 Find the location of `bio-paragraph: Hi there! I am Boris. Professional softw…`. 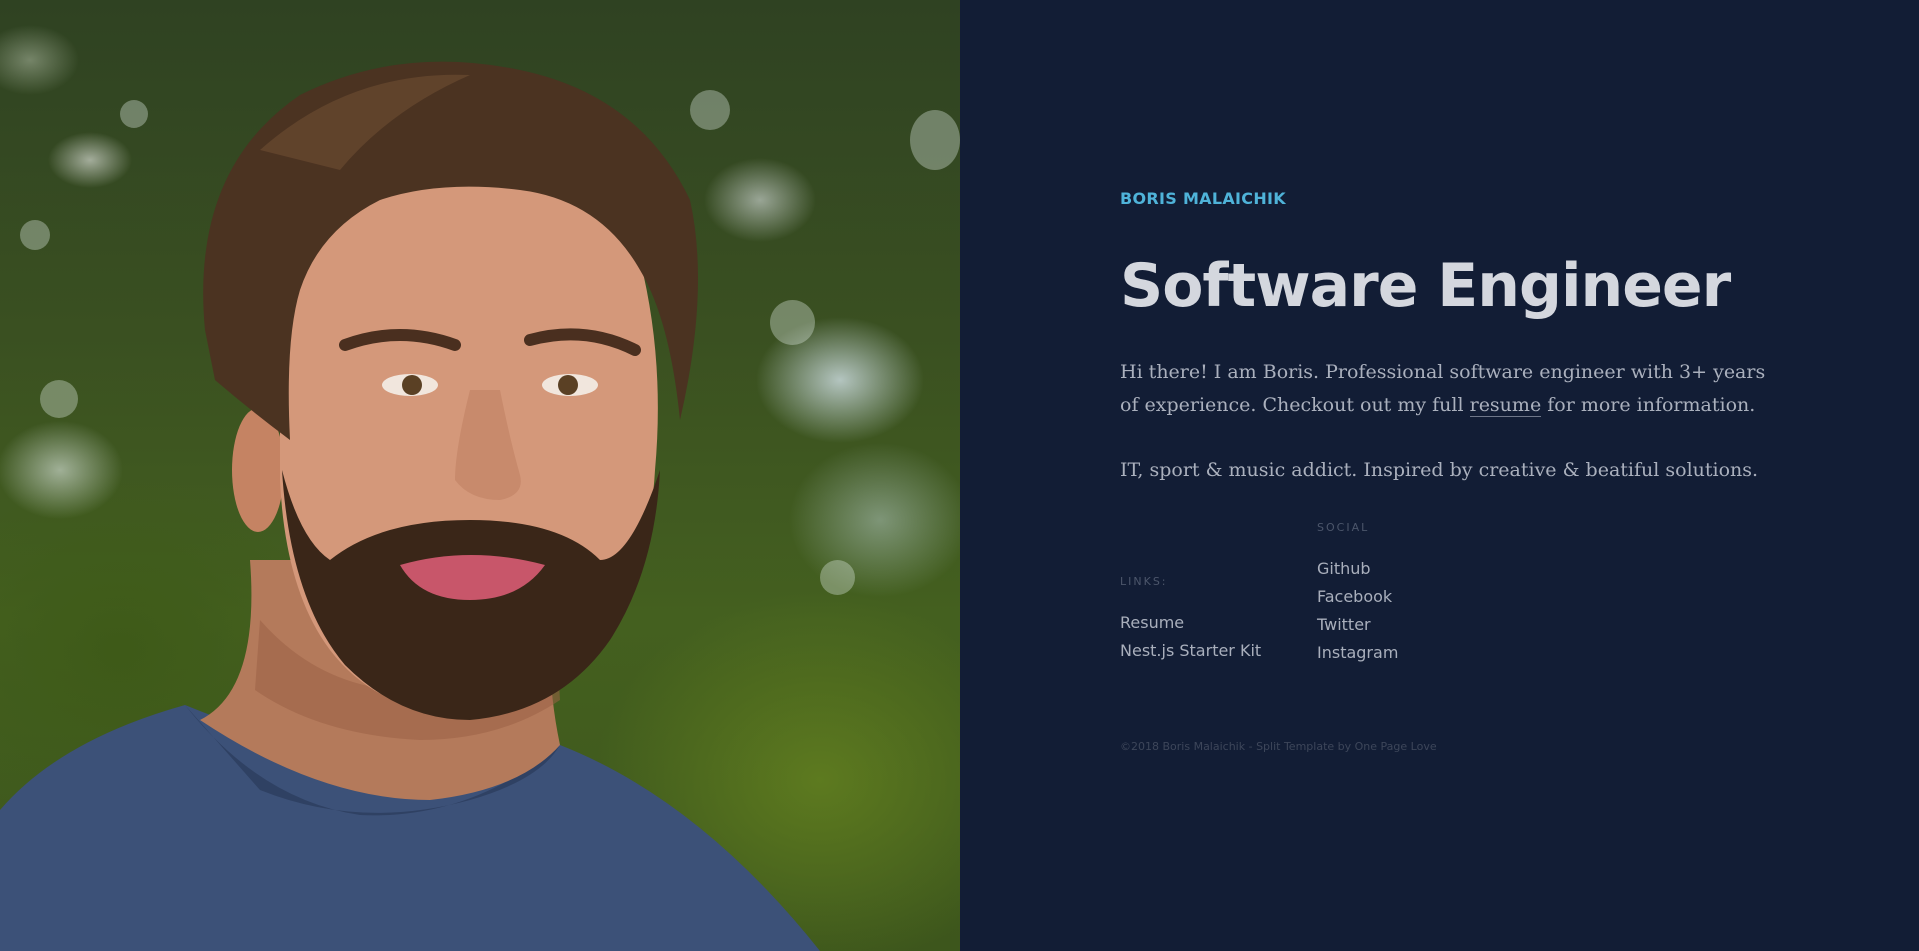

bio-paragraph: Hi there! I am Boris. Professional softw… is located at coordinates (1450, 389).